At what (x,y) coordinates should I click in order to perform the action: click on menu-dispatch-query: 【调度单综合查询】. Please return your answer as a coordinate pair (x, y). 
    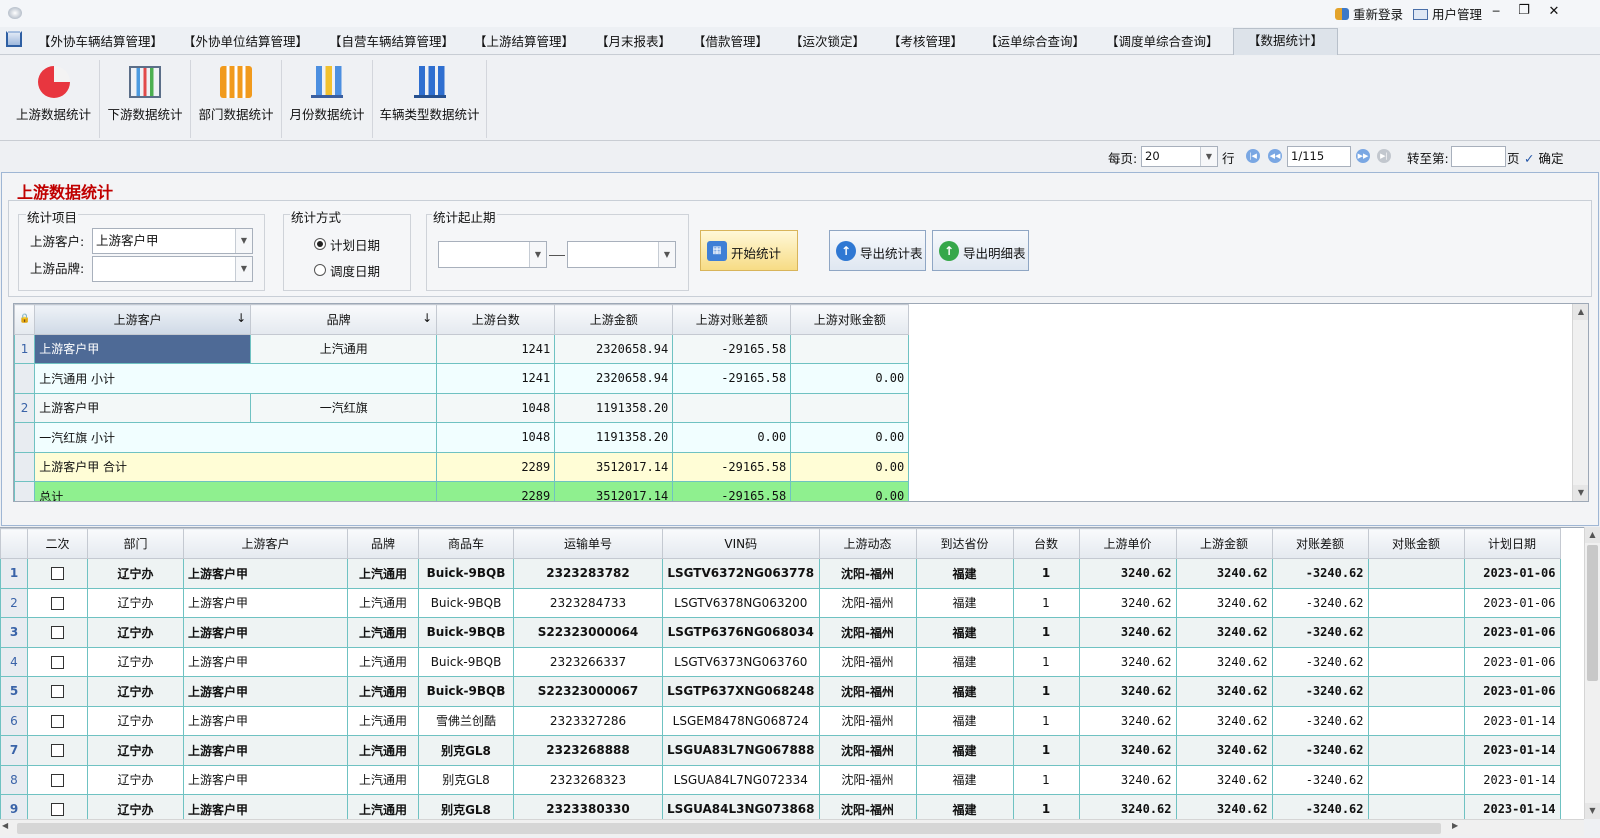
    Looking at the image, I should click on (1162, 42).